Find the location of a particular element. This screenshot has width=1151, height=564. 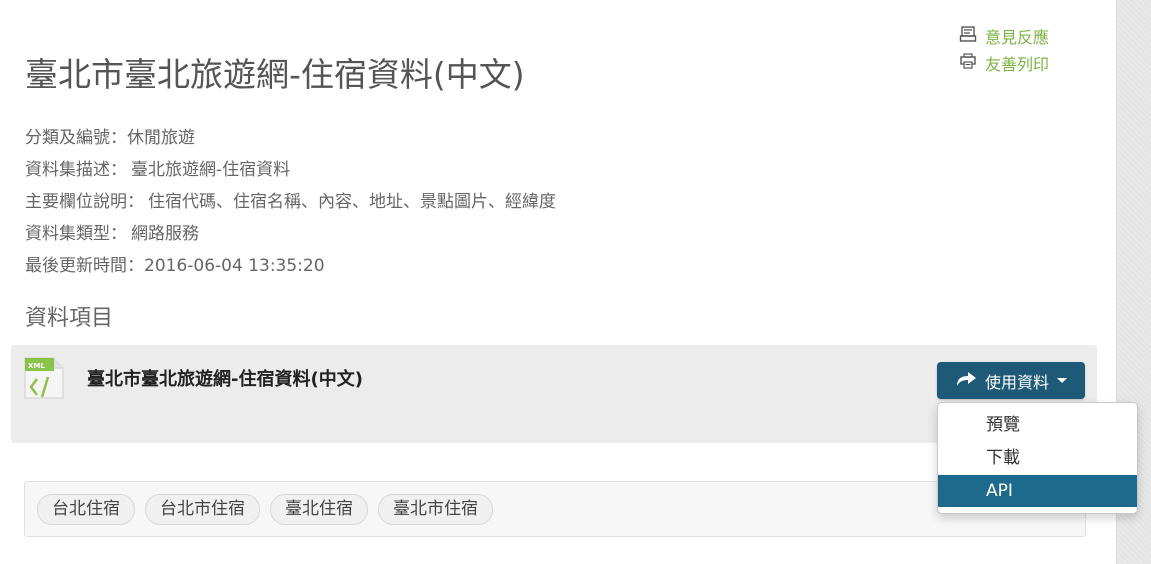

page-title: 臺北市臺北旅遊網-住宿資料(中文) is located at coordinates (275, 74).